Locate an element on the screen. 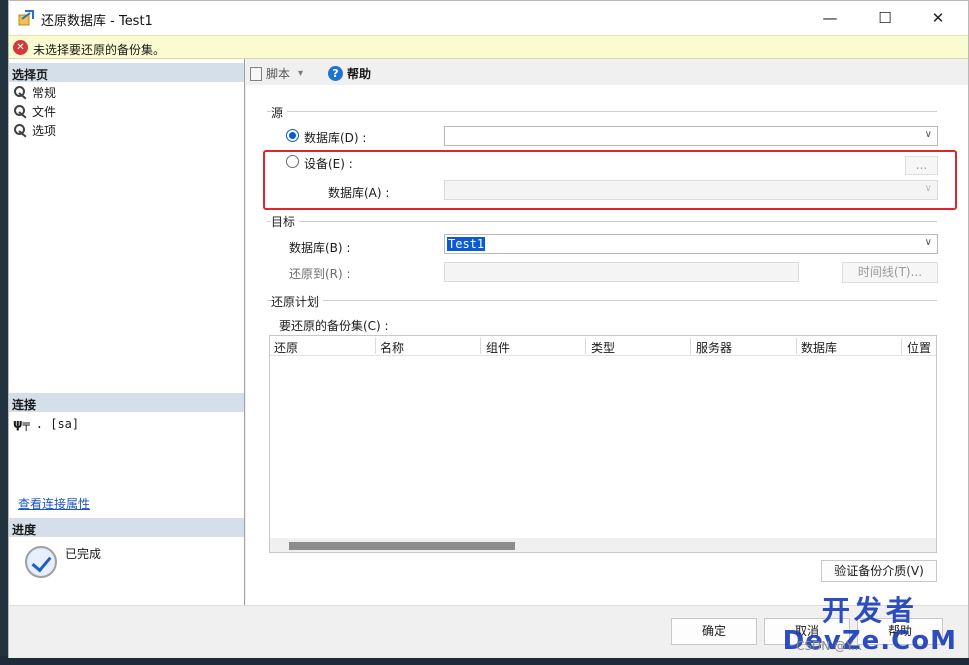 The height and width of the screenshot is (665, 969). chevron-down-icon: ▾ is located at coordinates (300, 73).